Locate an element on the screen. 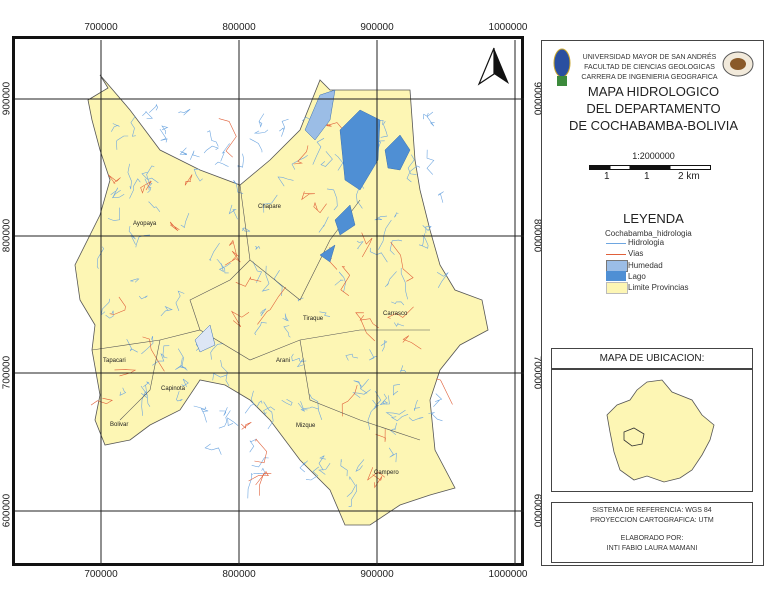 The image size is (768, 594). faculty-logo-icon is located at coordinates (738, 64).